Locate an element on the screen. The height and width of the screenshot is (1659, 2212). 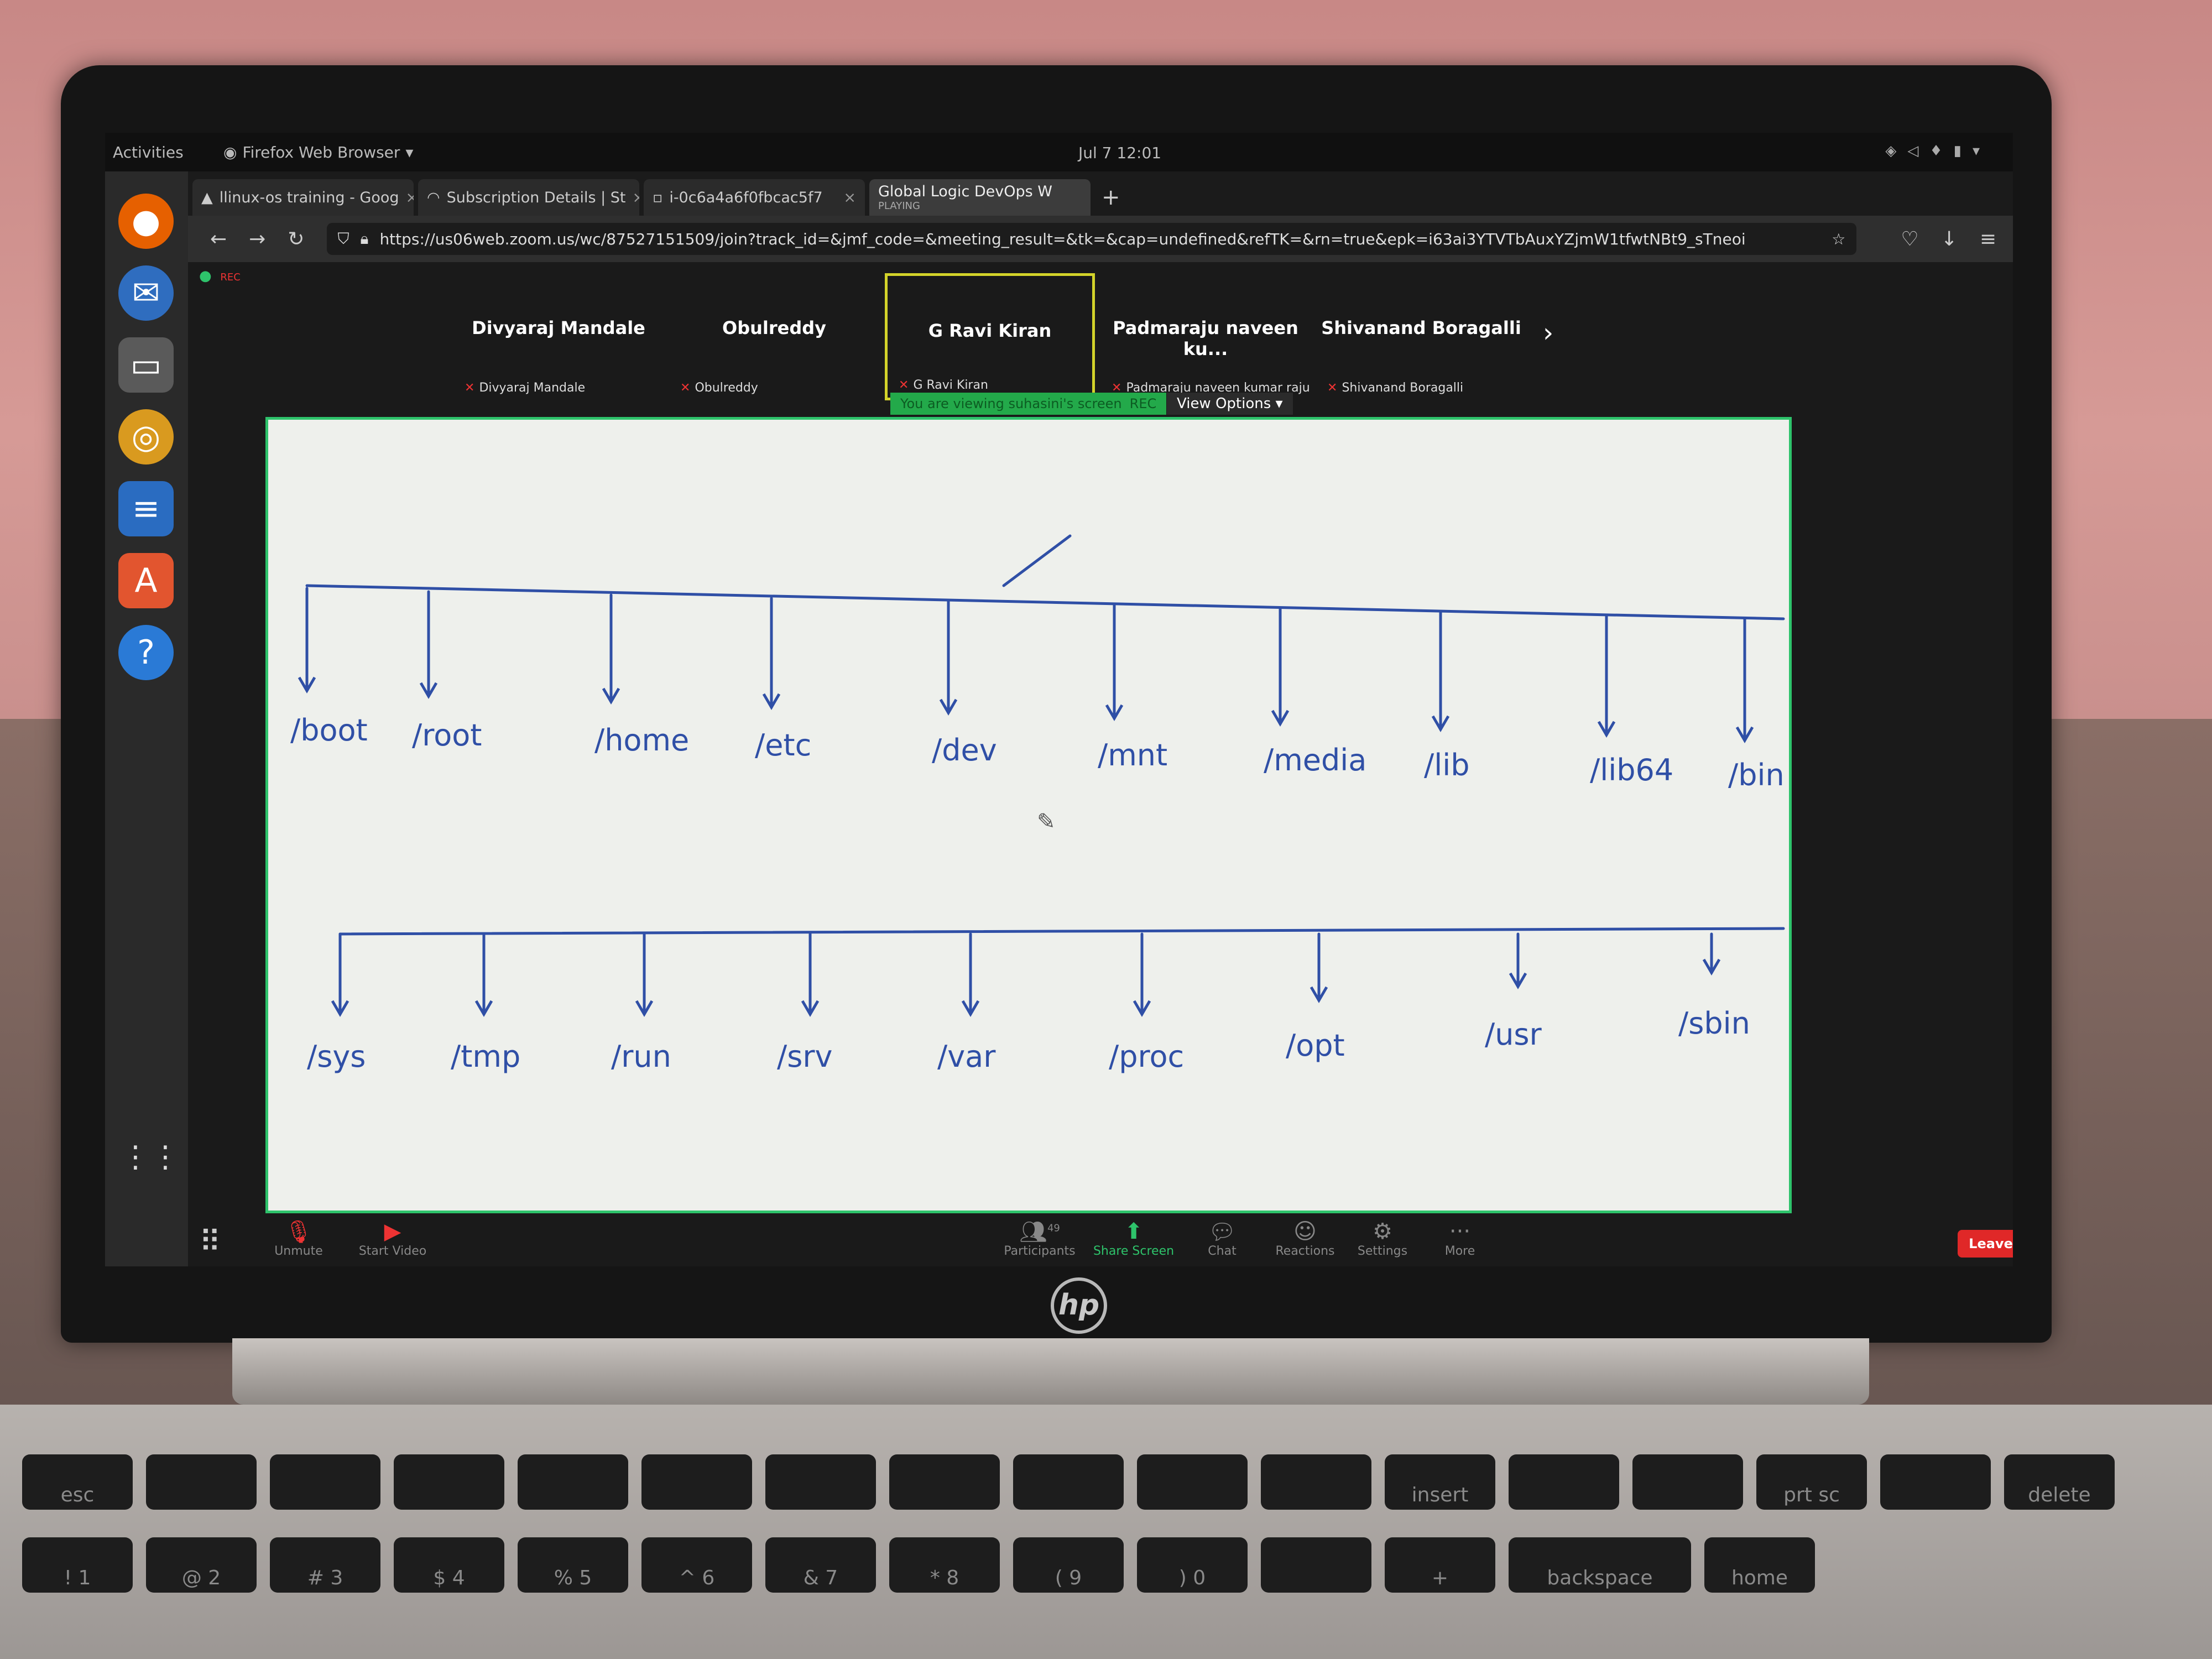
activities-button: Activities is located at coordinates (154, 152).